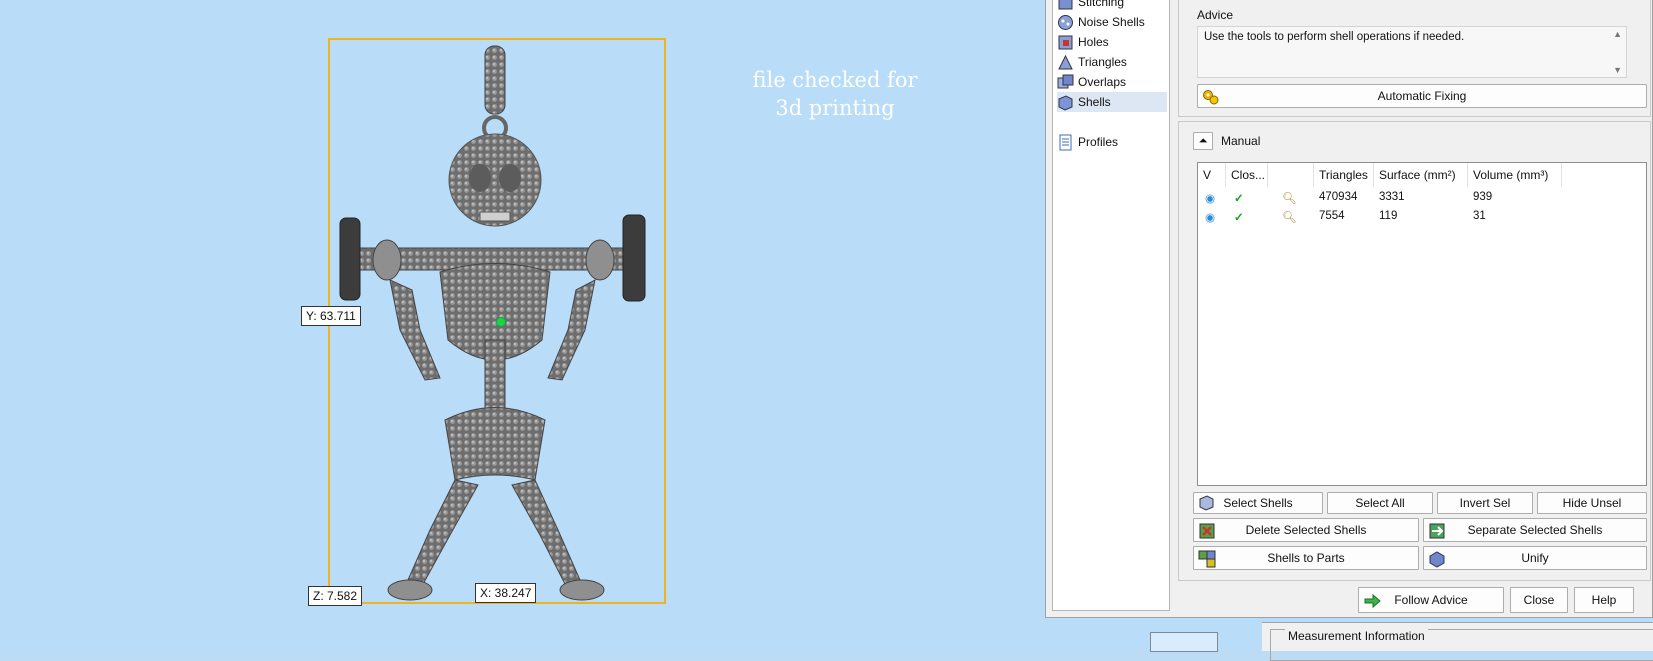 This screenshot has width=1653, height=661. What do you see at coordinates (1065, 42) in the screenshot?
I see `holes-icon` at bounding box center [1065, 42].